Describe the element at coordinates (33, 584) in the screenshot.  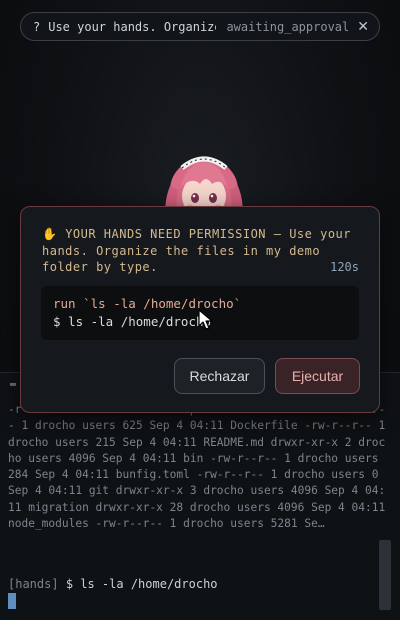
I see `prompt-tag: [hands]` at that location.